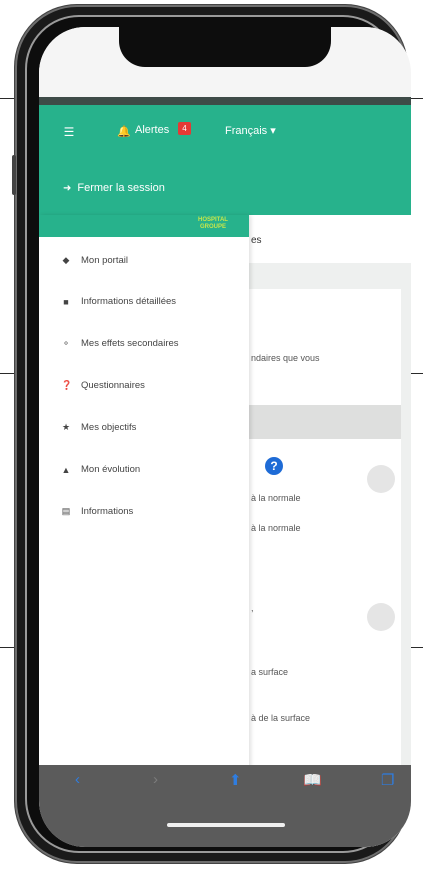  I want to click on menu-item-informations: ▤ Informations, so click(97, 511).